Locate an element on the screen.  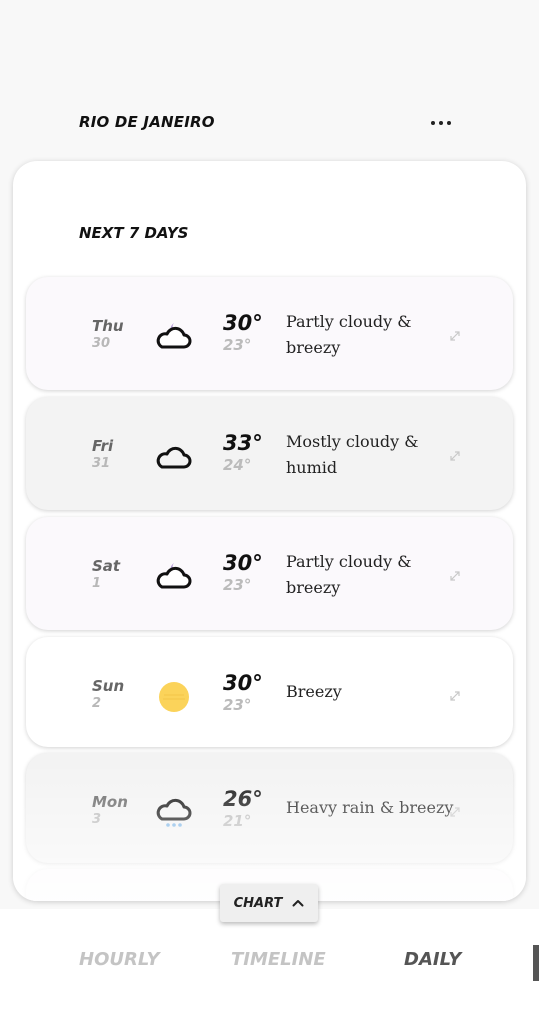
chevron-up-icon is located at coordinates (298, 903).